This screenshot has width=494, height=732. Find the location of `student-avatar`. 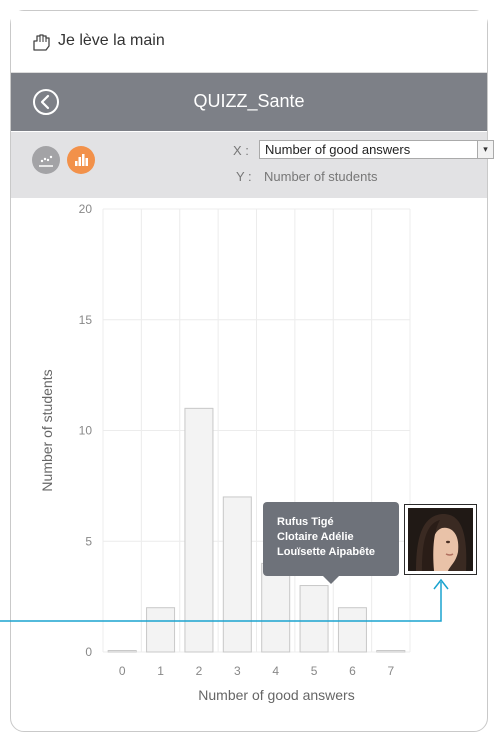

student-avatar is located at coordinates (440, 539).